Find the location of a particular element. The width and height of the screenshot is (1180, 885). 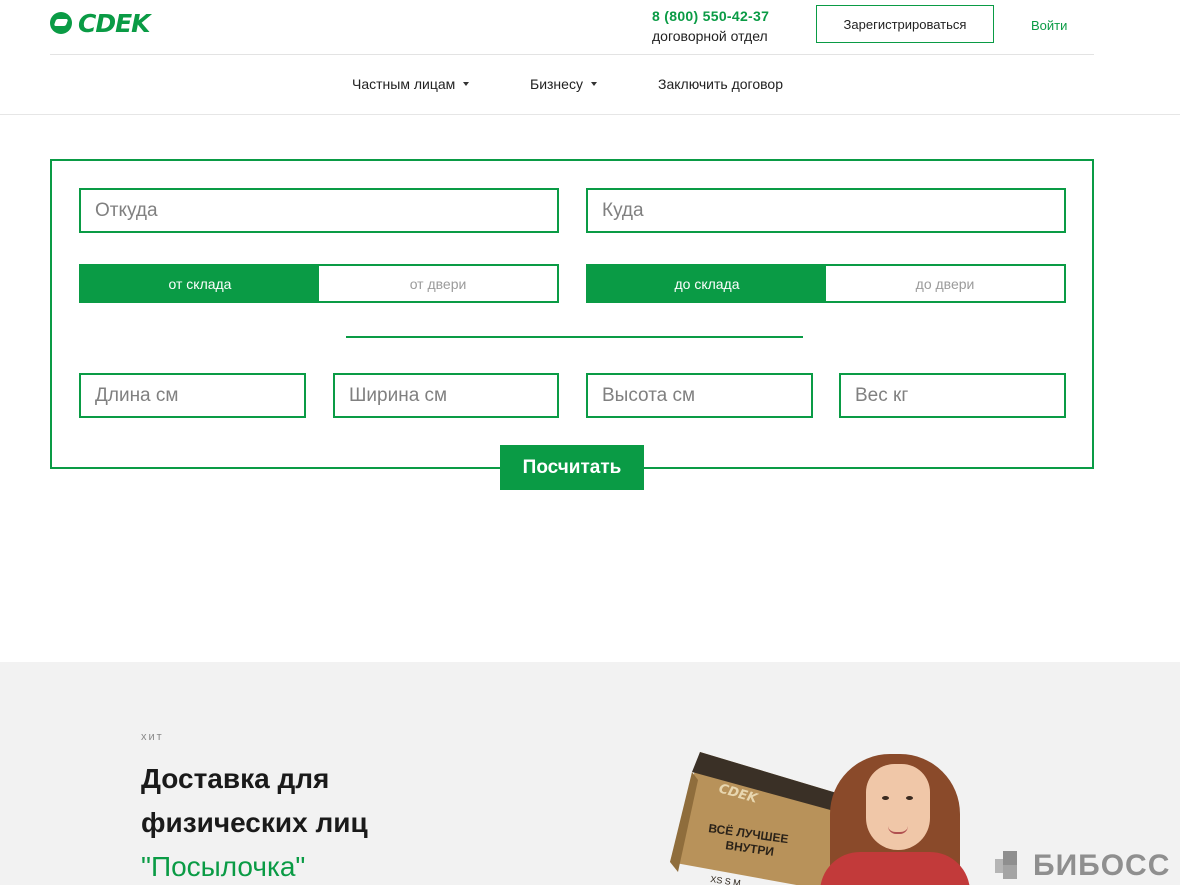

main-nav: Частным лицам Бизнесу Заключить договор is located at coordinates (590, 86).